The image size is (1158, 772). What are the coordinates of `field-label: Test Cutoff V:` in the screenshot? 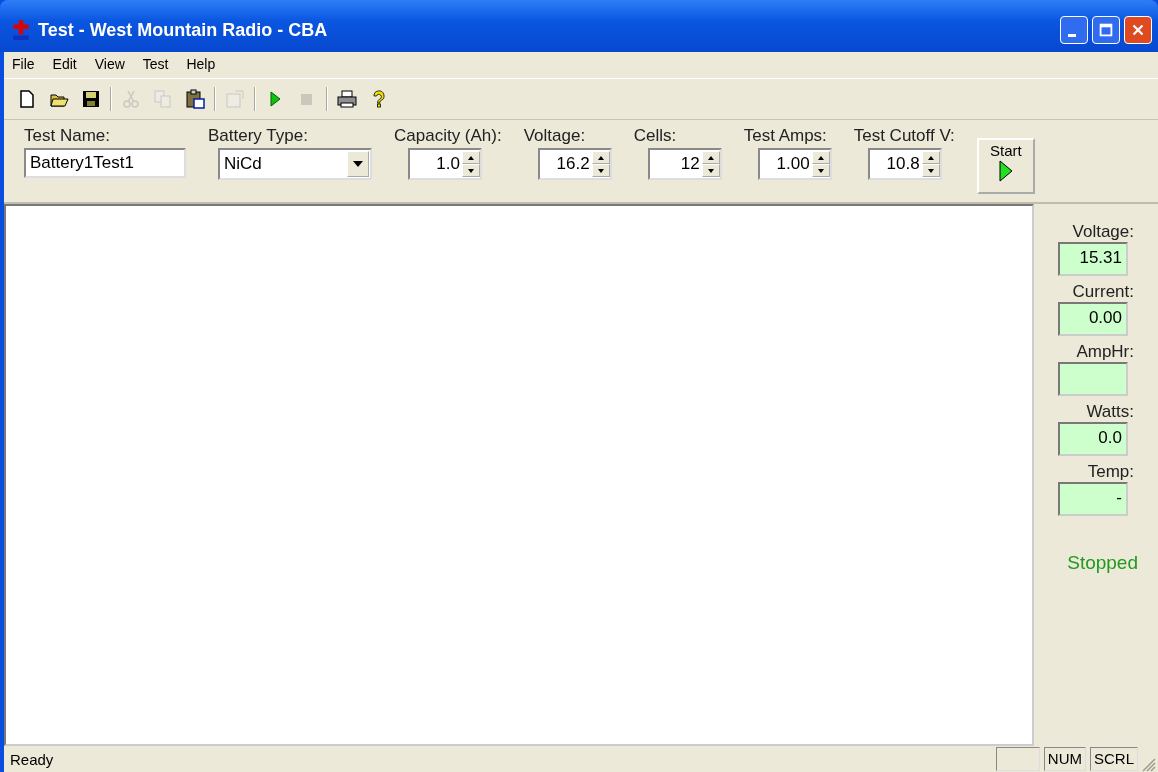 It's located at (904, 136).